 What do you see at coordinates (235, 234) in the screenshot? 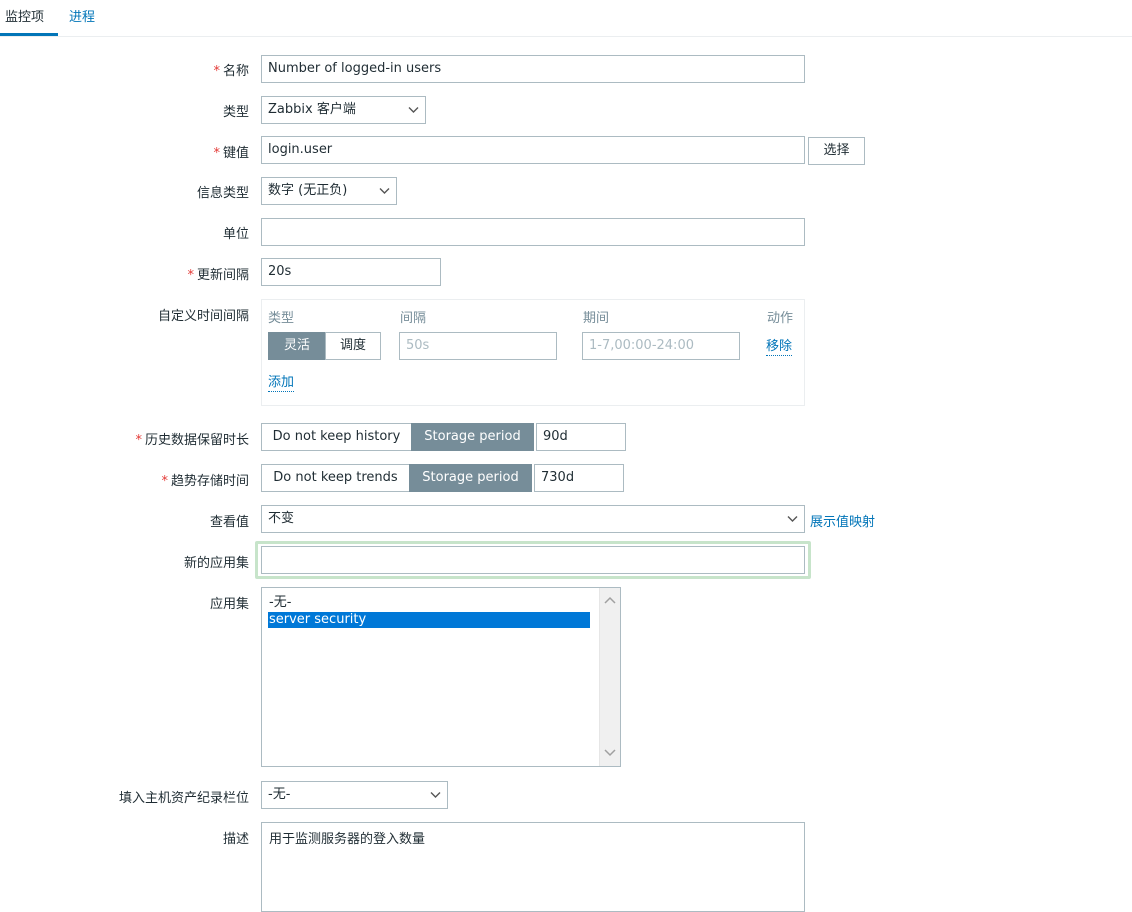
I see `units-label: 单位` at bounding box center [235, 234].